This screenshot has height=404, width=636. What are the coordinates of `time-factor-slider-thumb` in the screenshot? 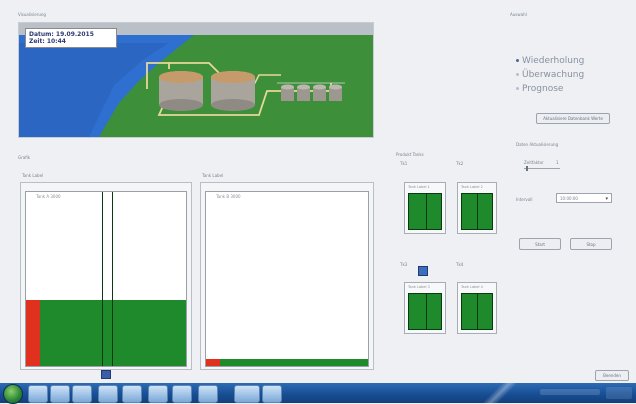 It's located at (527, 168).